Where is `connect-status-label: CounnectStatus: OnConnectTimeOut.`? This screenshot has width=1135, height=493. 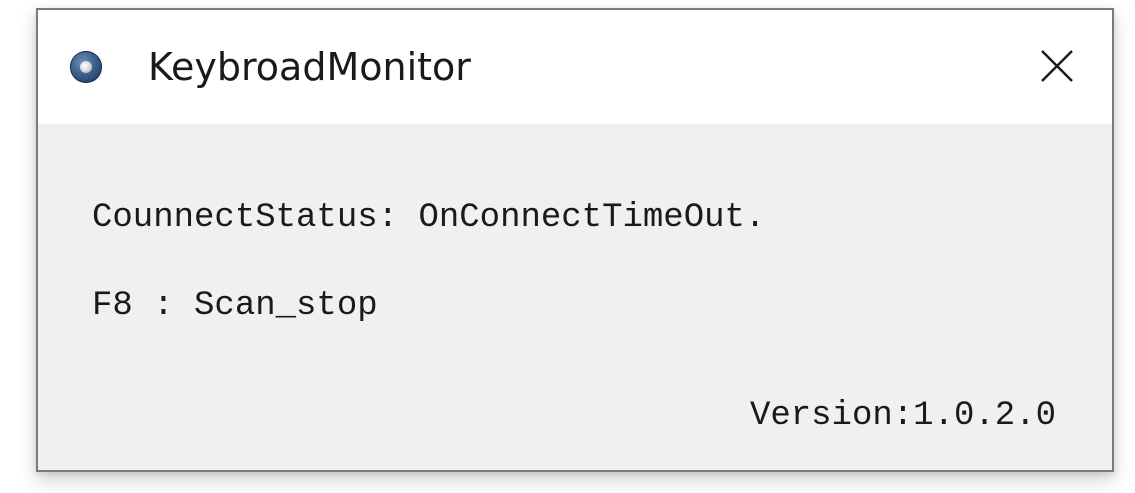
connect-status-label: CounnectStatus: OnConnectTimeOut. is located at coordinates (429, 218).